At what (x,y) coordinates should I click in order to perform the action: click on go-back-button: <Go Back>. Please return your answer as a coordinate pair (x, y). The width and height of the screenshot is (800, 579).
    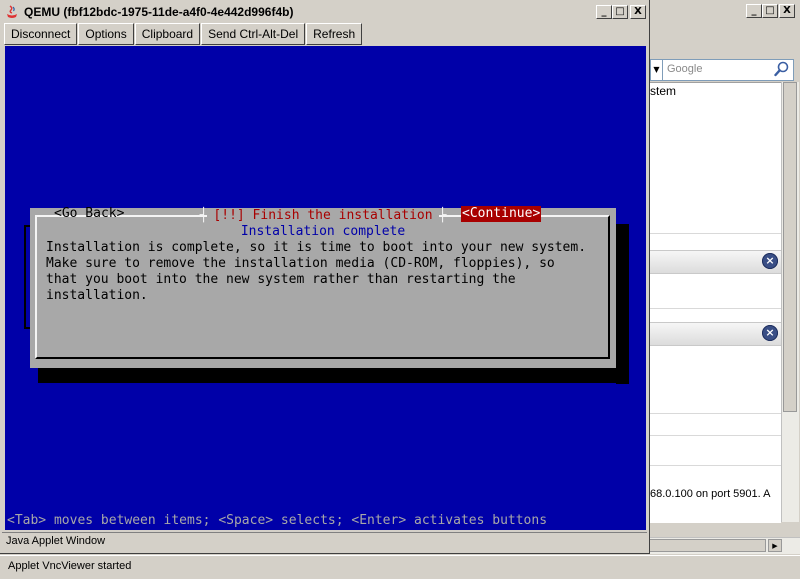
    Looking at the image, I should click on (89, 214).